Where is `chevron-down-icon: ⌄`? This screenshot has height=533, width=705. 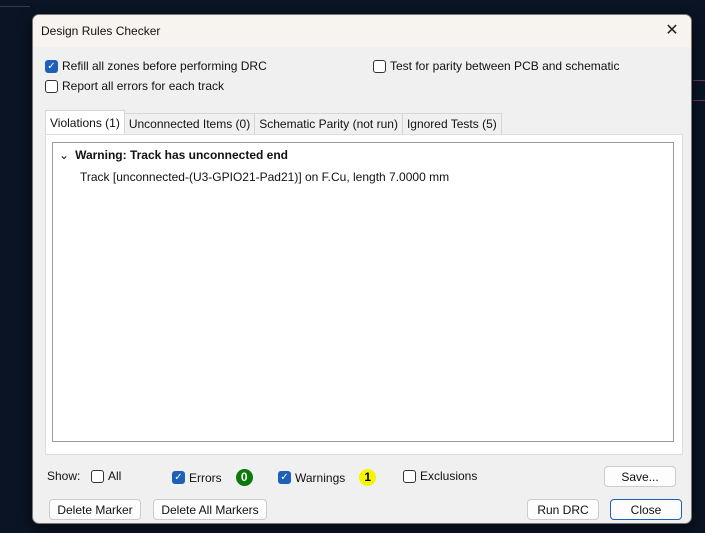
chevron-down-icon: ⌄ is located at coordinates (64, 155).